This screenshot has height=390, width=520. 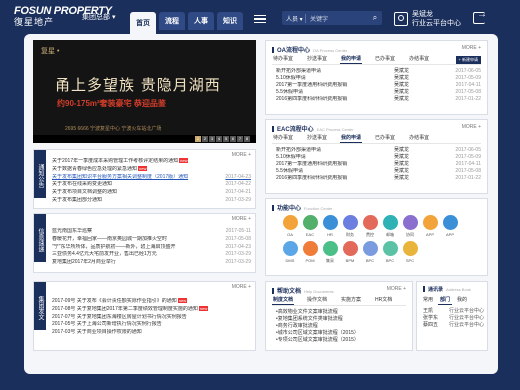 I want to click on tab-operation-docs: 操作文档, so click(x=317, y=300).